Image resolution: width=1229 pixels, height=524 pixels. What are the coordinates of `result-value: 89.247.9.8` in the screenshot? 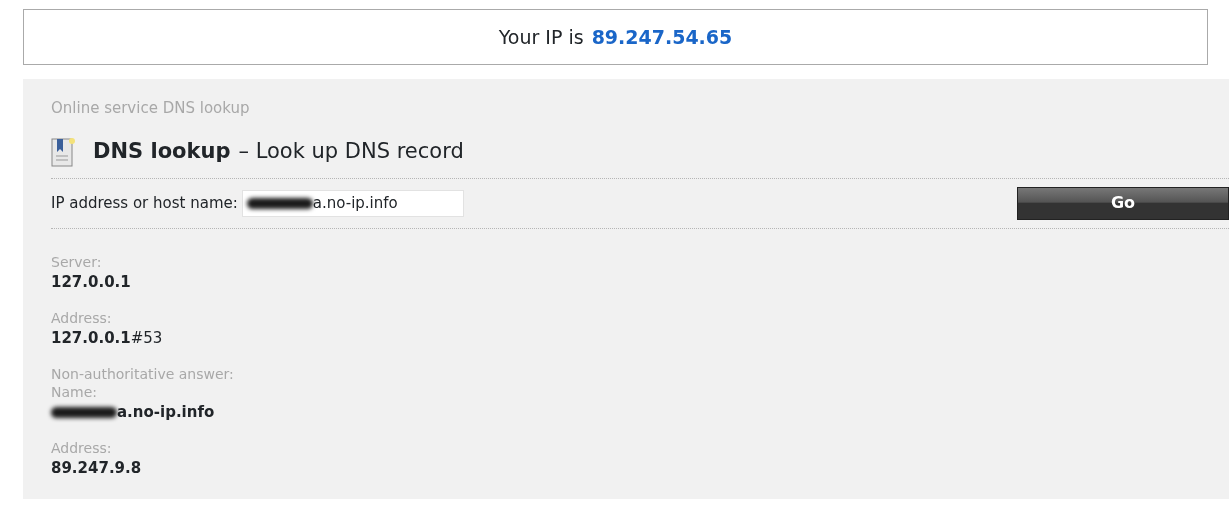 It's located at (97, 468).